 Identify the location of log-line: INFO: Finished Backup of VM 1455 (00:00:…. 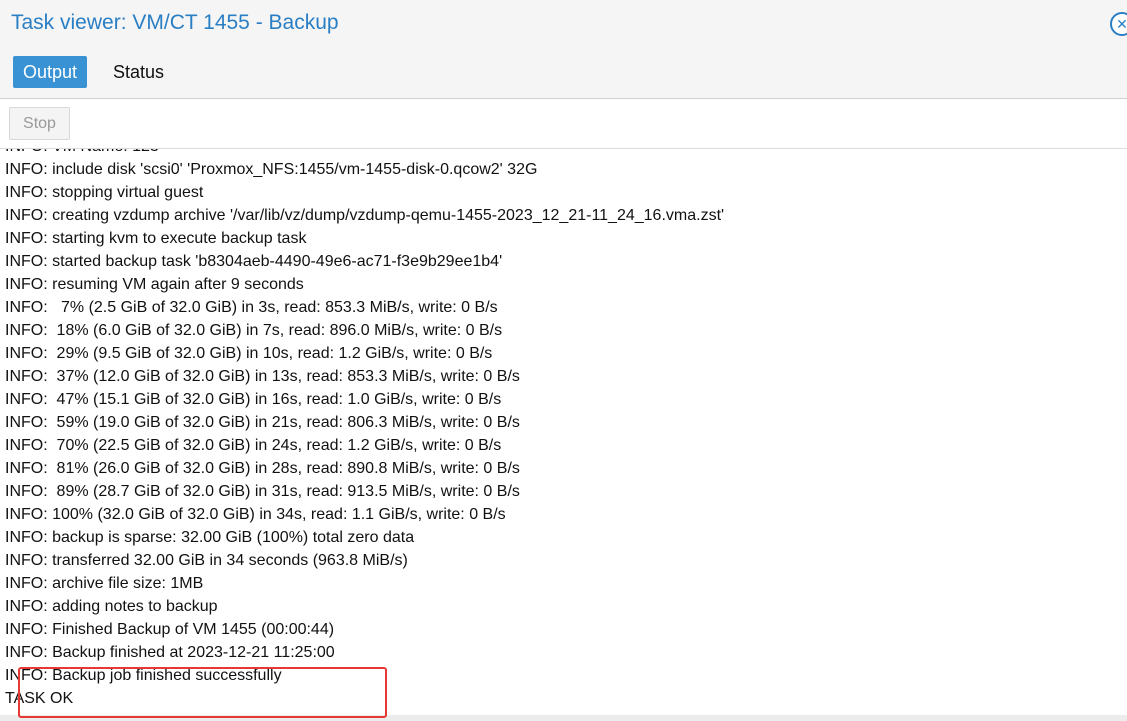
(170, 629).